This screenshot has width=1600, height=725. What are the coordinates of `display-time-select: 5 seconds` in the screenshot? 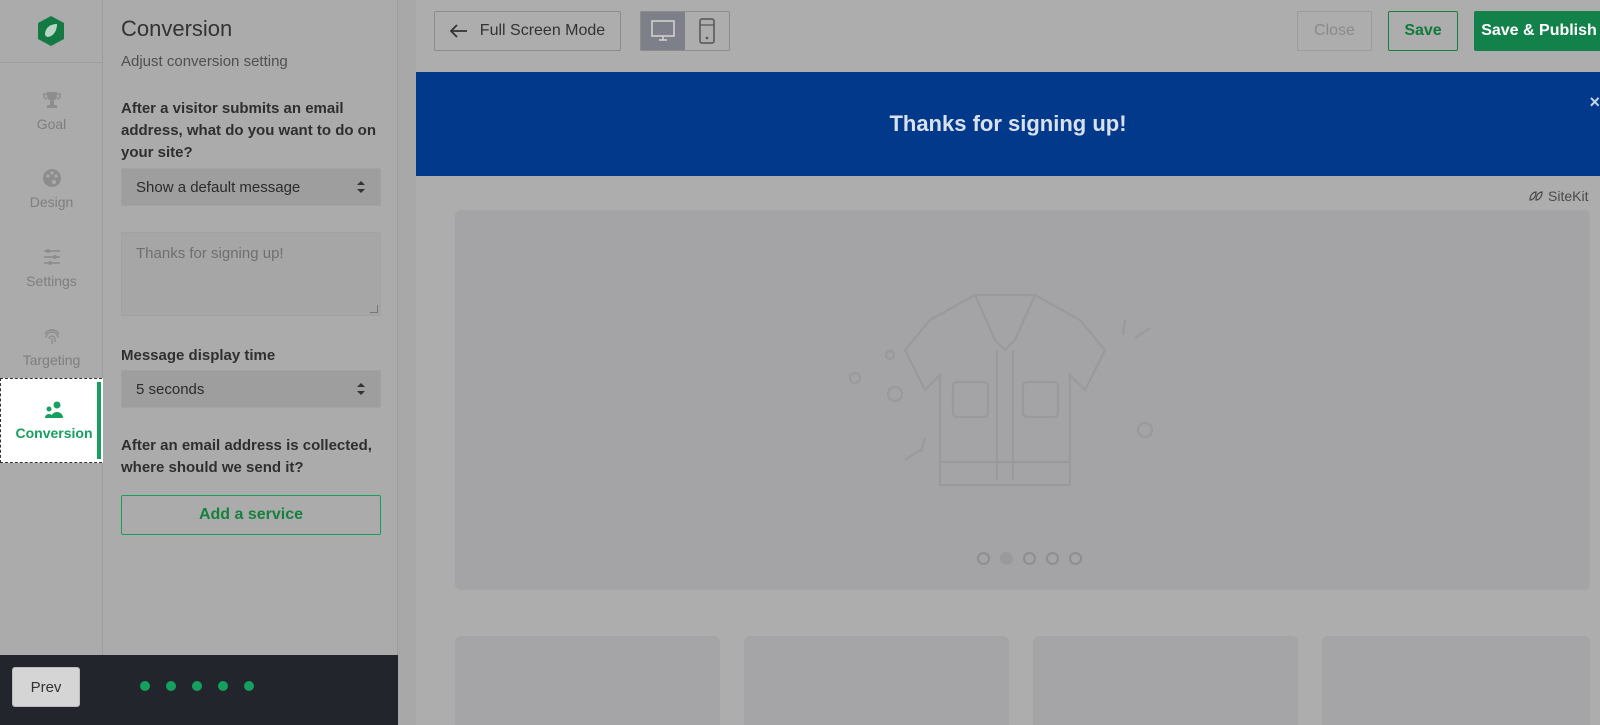 It's located at (251, 389).